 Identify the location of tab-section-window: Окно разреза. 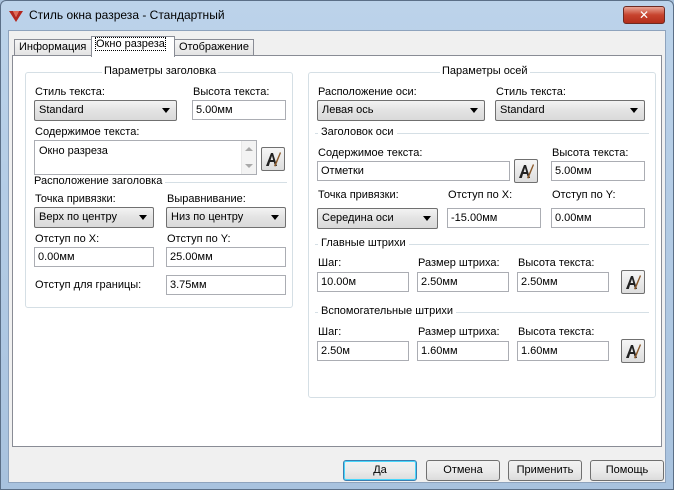
(133, 46).